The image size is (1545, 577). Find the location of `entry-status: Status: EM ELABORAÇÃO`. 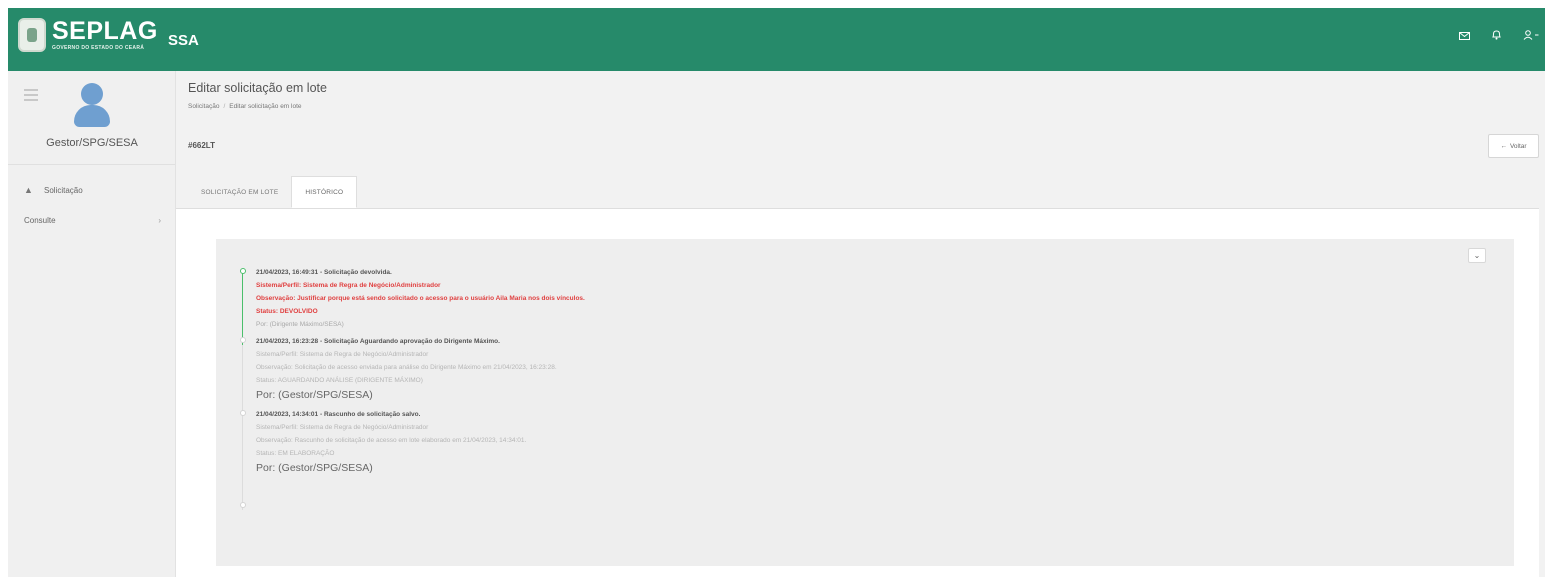

entry-status: Status: EM ELABORAÇÃO is located at coordinates (295, 453).